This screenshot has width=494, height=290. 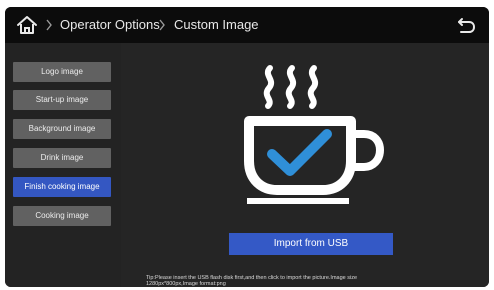 What do you see at coordinates (110, 25) in the screenshot?
I see `breadcrumb-operator-options: Operator Options` at bounding box center [110, 25].